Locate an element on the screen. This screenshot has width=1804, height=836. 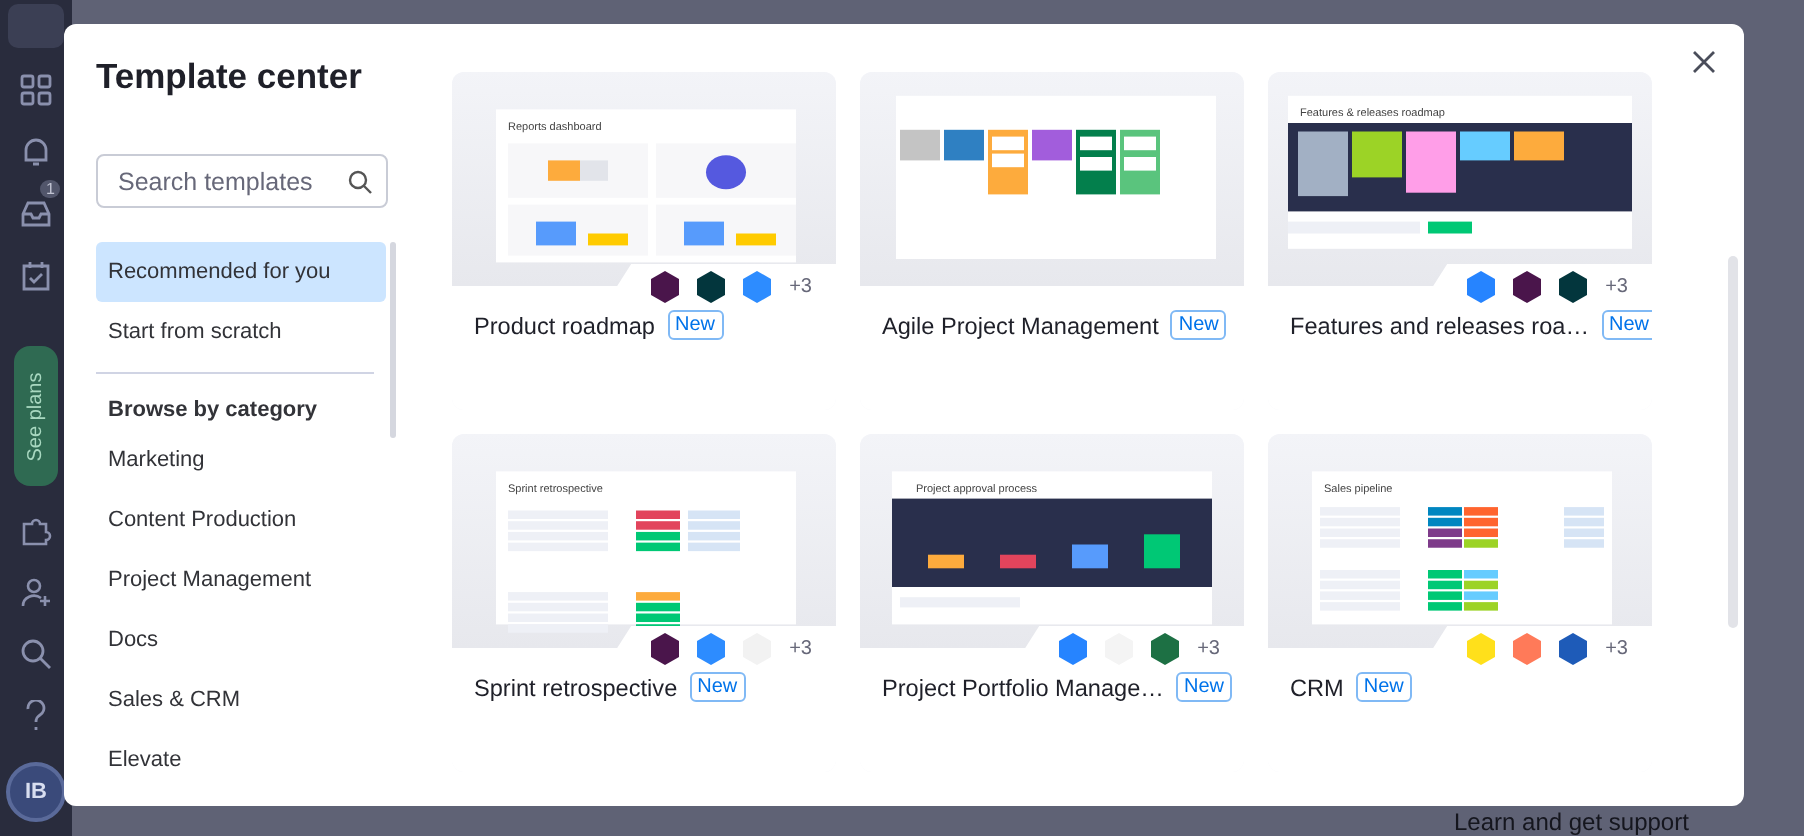
inbox-icon is located at coordinates (36, 214).